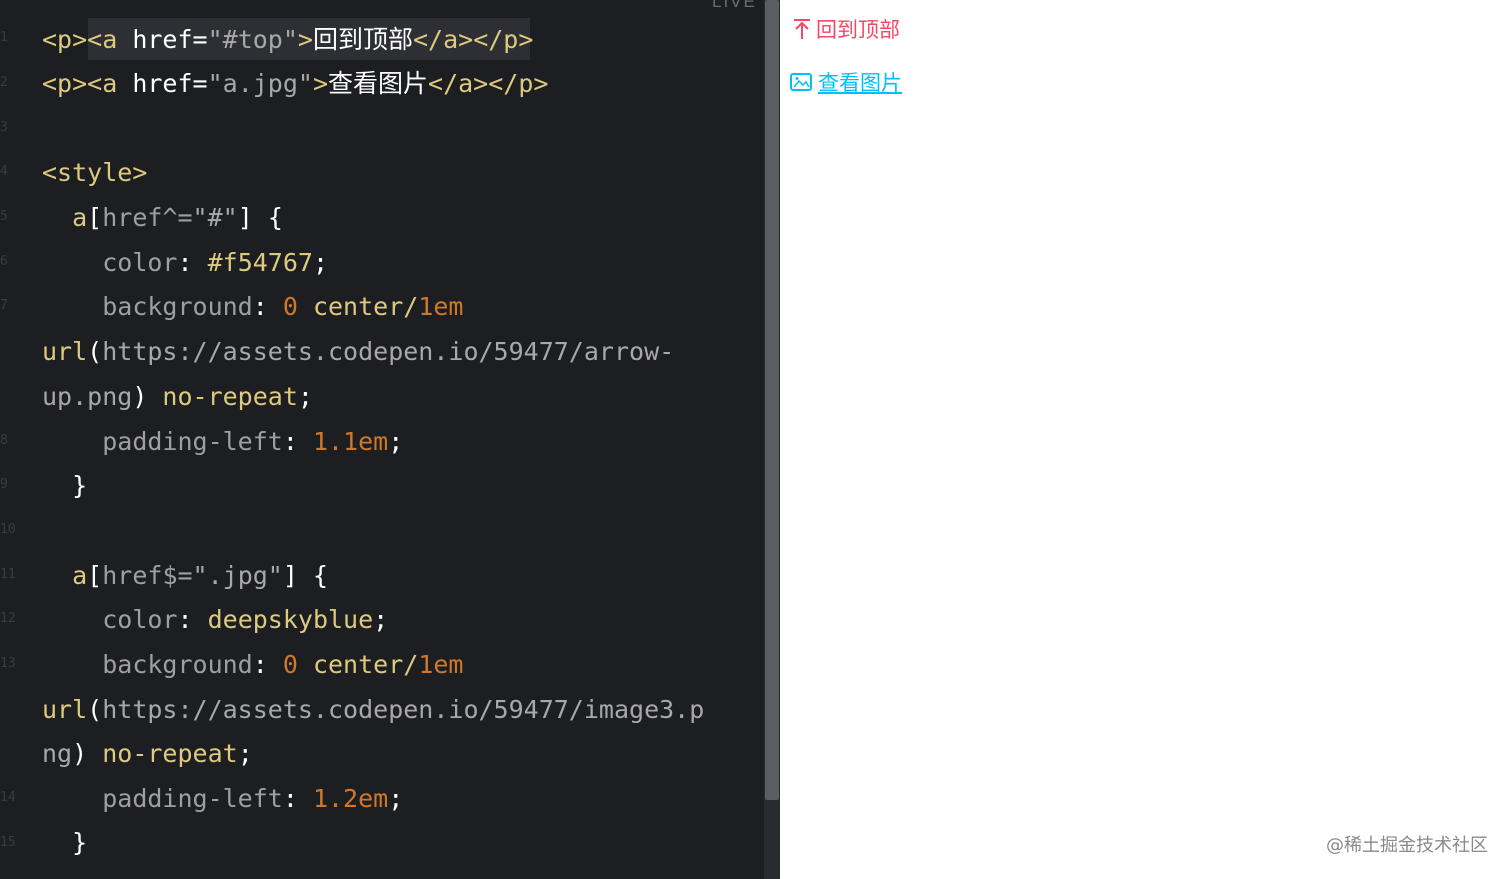 The image size is (1512, 879). What do you see at coordinates (350, 798) in the screenshot?
I see `code-token: 1.2em` at bounding box center [350, 798].